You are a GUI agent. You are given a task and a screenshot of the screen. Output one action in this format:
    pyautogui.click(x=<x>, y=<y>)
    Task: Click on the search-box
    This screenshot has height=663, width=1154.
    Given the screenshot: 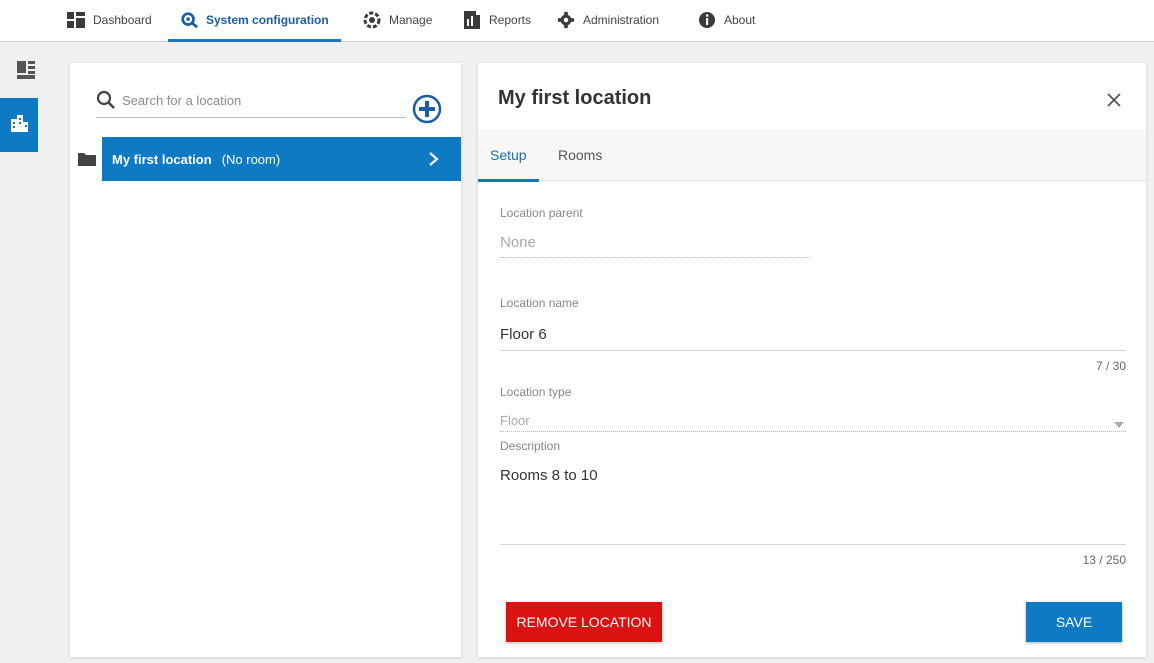 What is the action you would take?
    pyautogui.click(x=251, y=103)
    